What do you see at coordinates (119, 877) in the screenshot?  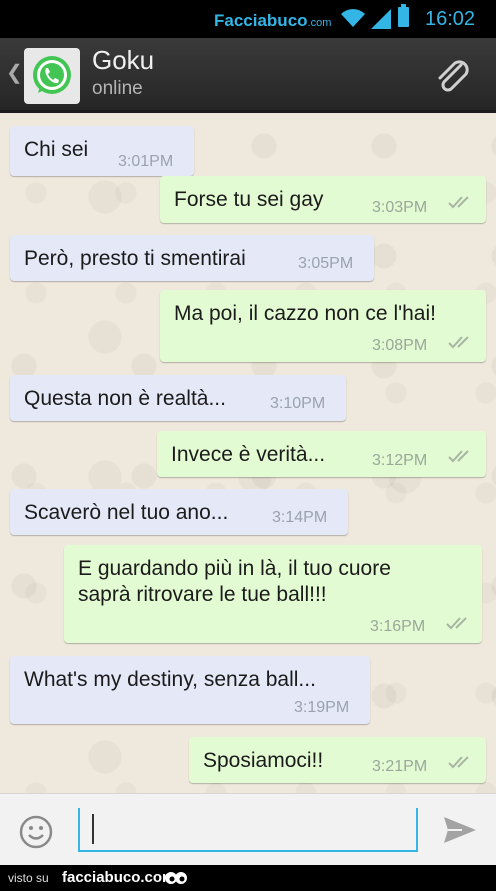 I see `watermark-site: facciabuco.com` at bounding box center [119, 877].